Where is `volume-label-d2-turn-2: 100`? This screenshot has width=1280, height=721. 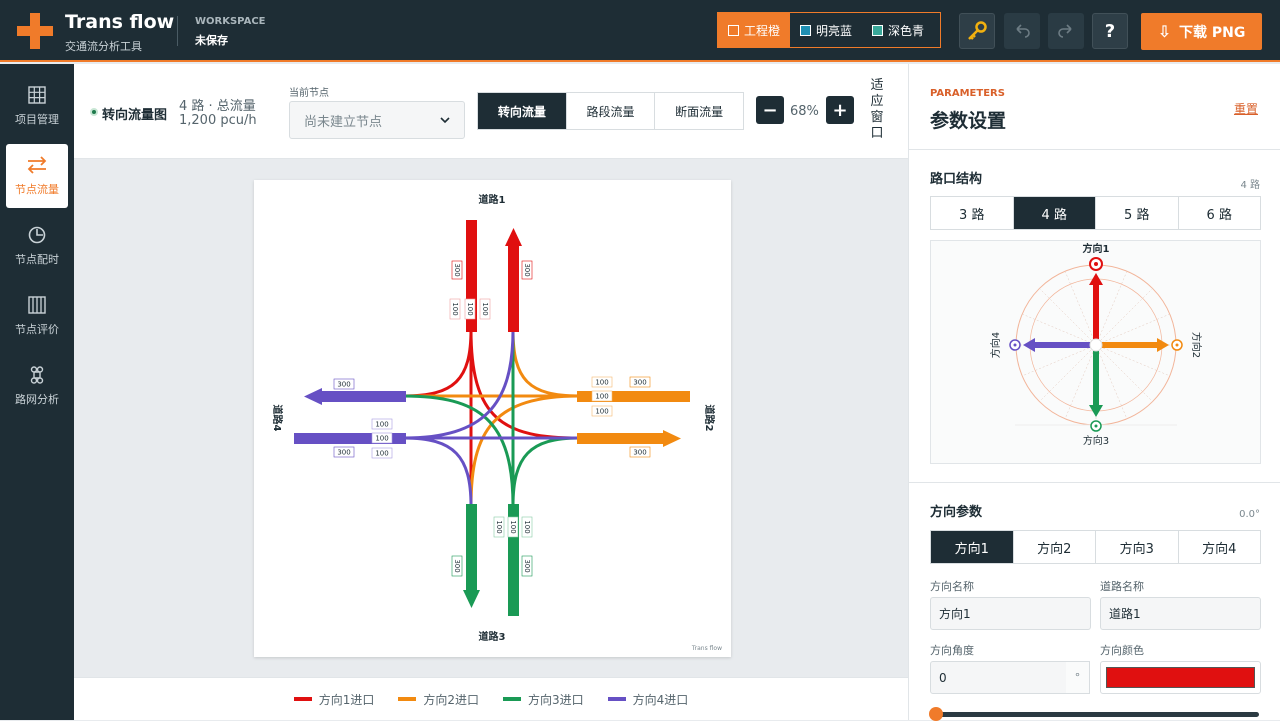 volume-label-d2-turn-2: 100 is located at coordinates (602, 396).